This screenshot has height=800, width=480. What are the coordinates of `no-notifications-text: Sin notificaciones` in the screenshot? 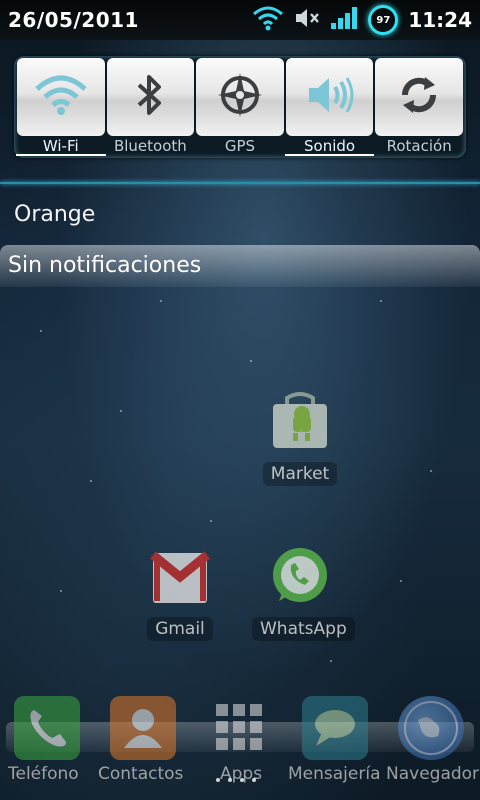 It's located at (105, 265).